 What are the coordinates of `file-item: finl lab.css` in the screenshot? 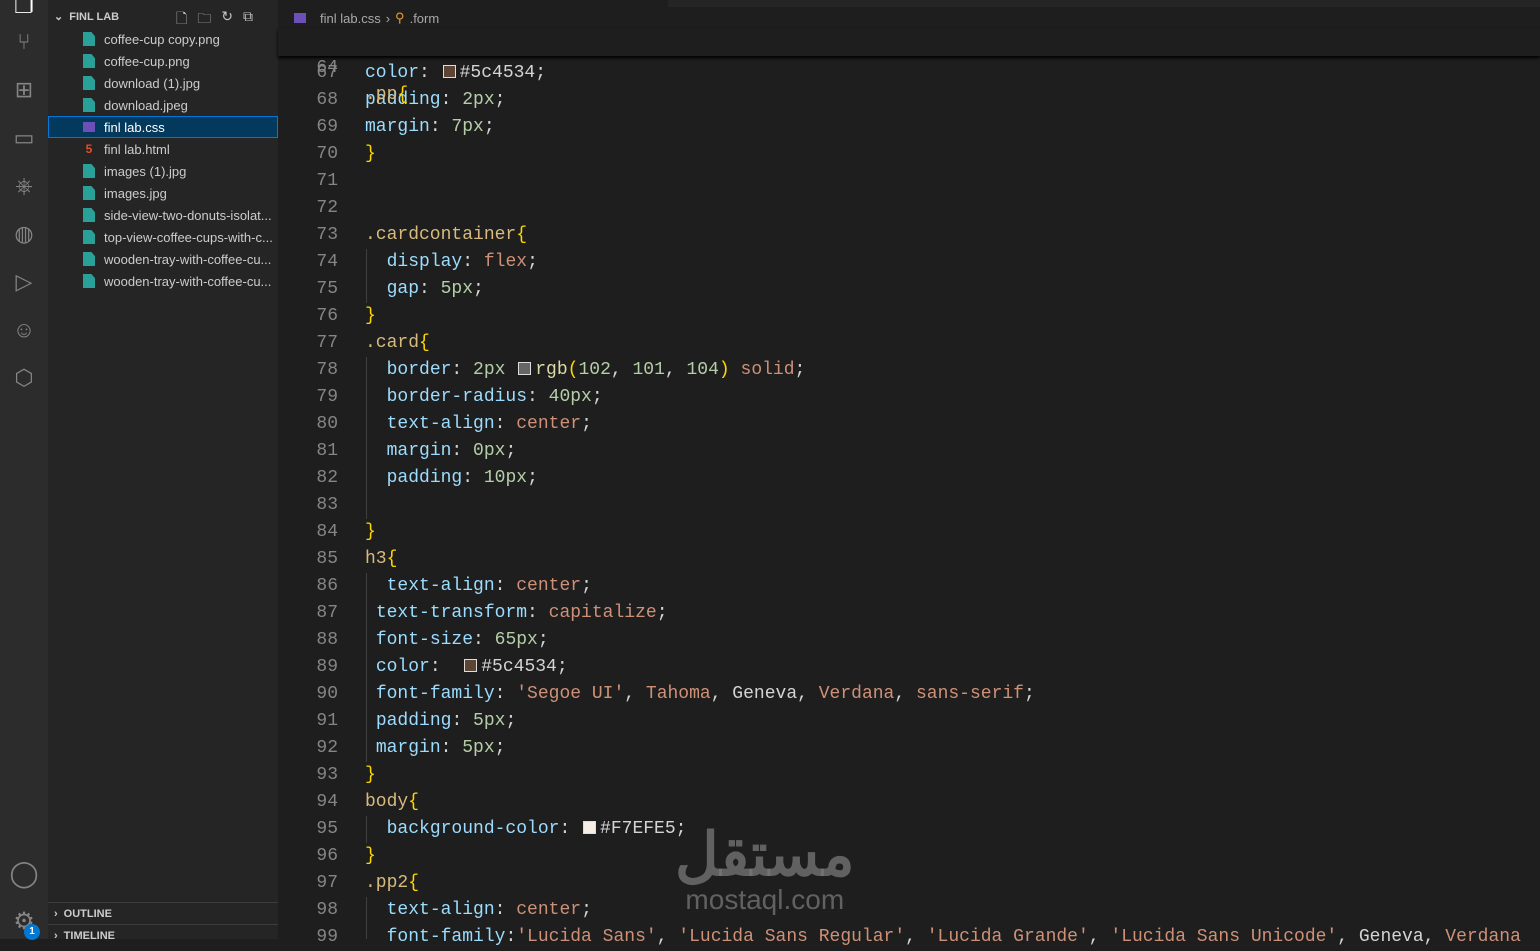 It's located at (163, 127).